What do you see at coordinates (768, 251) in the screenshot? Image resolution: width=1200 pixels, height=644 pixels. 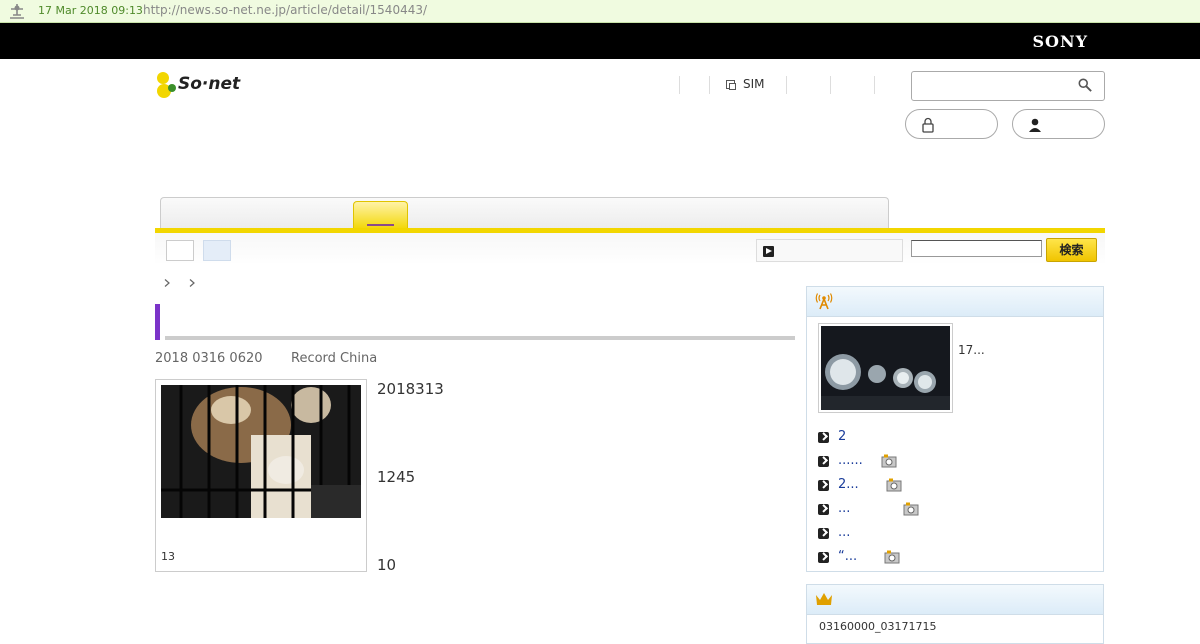 I see `play-icon` at bounding box center [768, 251].